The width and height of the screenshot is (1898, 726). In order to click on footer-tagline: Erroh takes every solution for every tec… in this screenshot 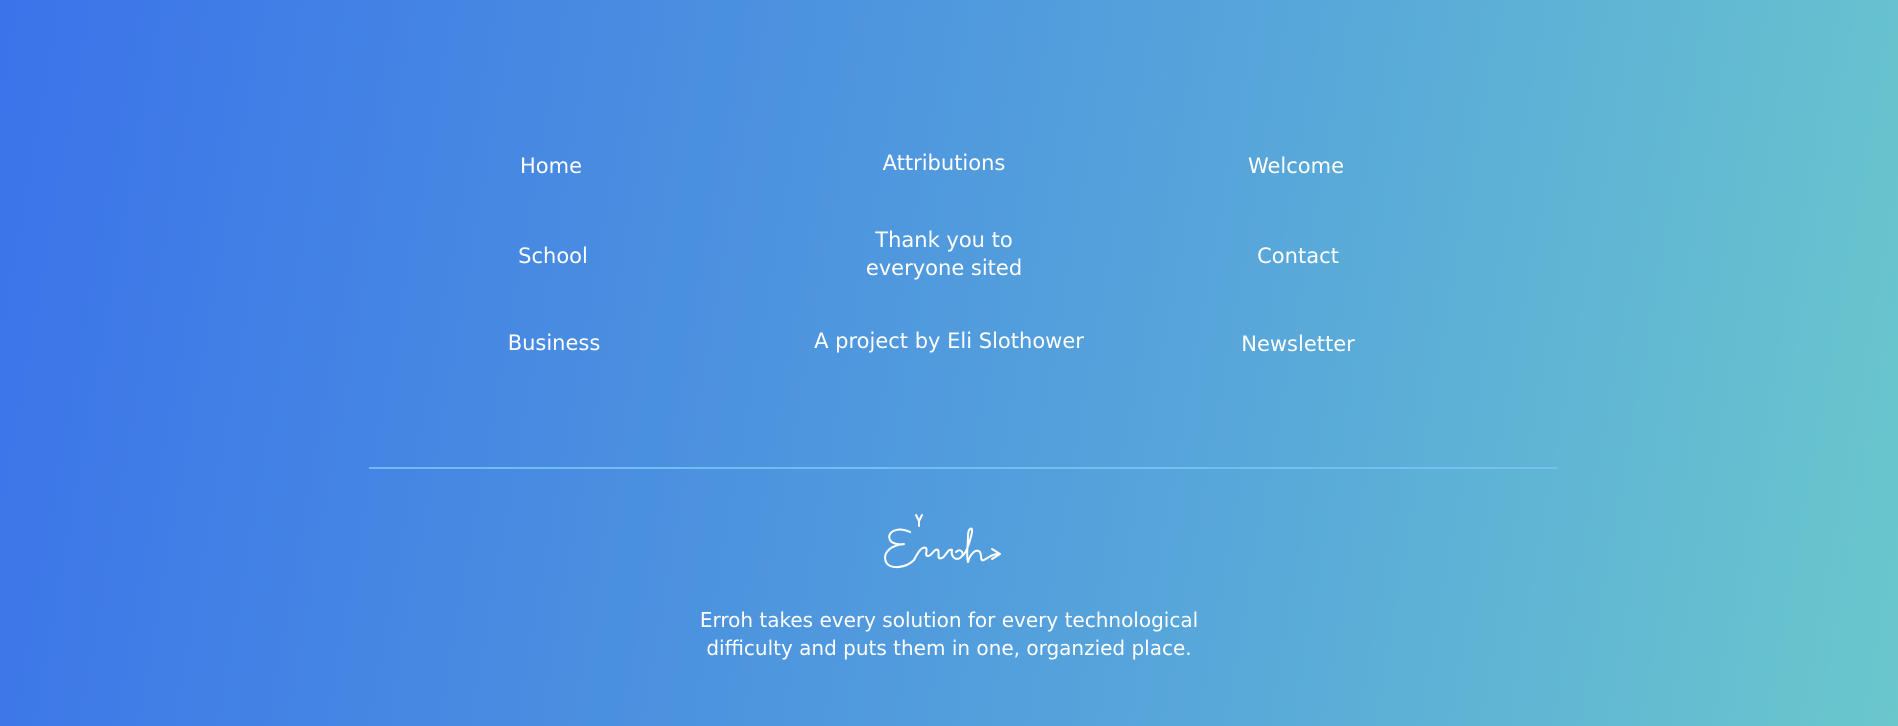, I will do `click(949, 634)`.